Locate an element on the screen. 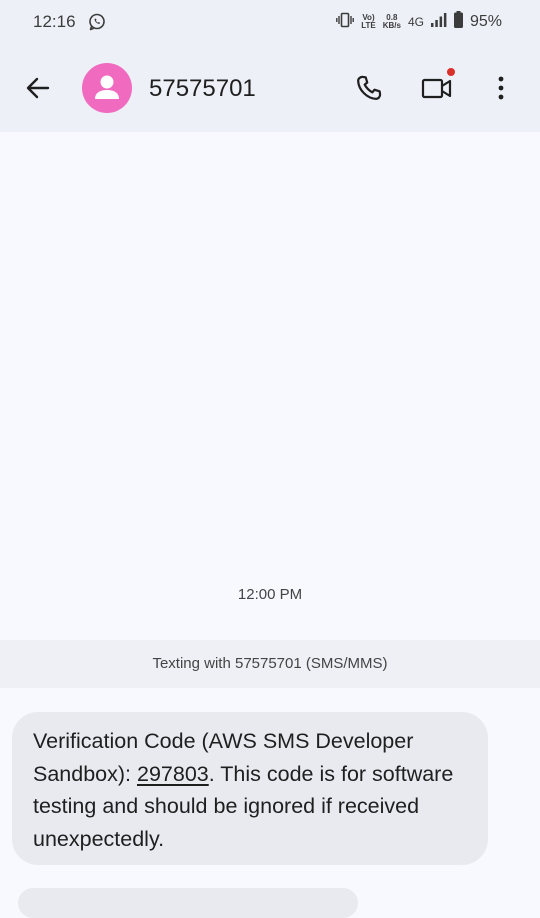 This screenshot has height=918, width=540. status-bar: 12:16 Vo) LTE 0.8 KB/s 4G 95% is located at coordinates (270, 22).